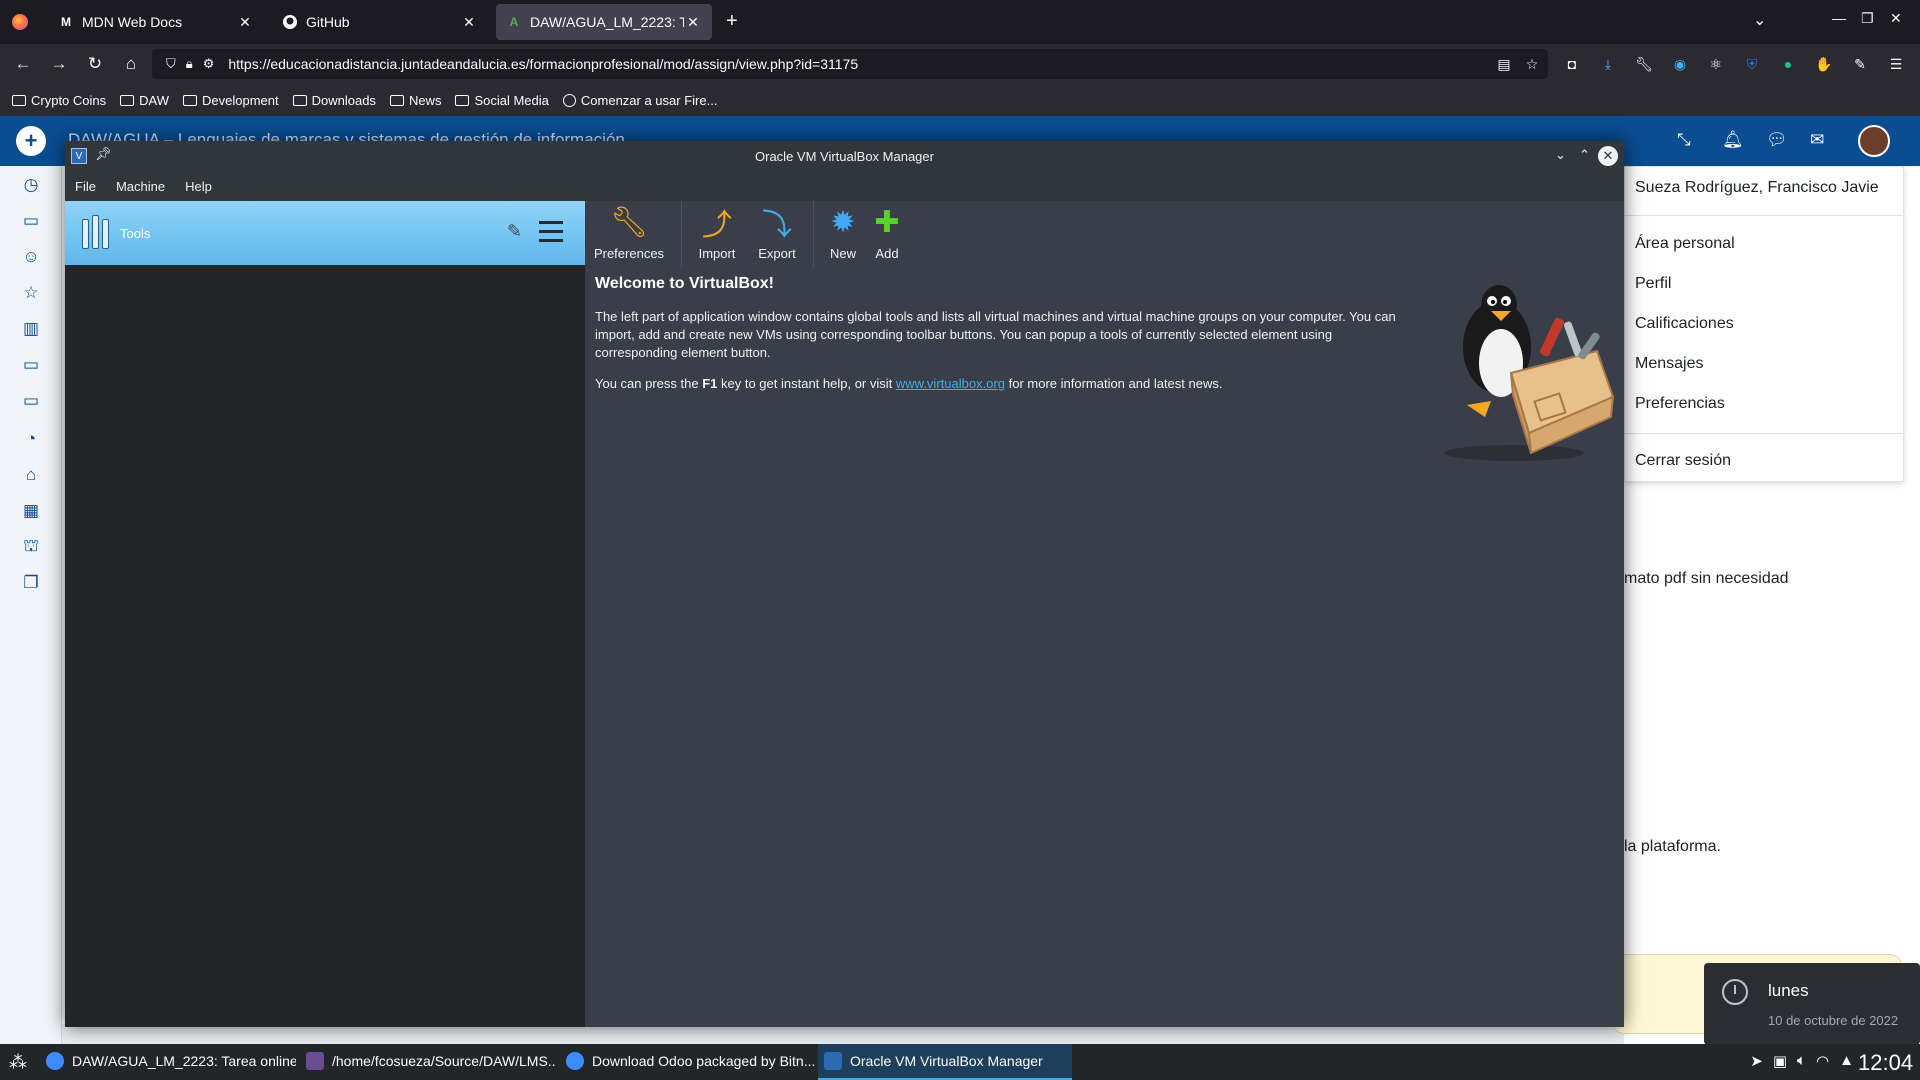  I want to click on menu-item-mensajes: Mensajes, so click(1669, 364).